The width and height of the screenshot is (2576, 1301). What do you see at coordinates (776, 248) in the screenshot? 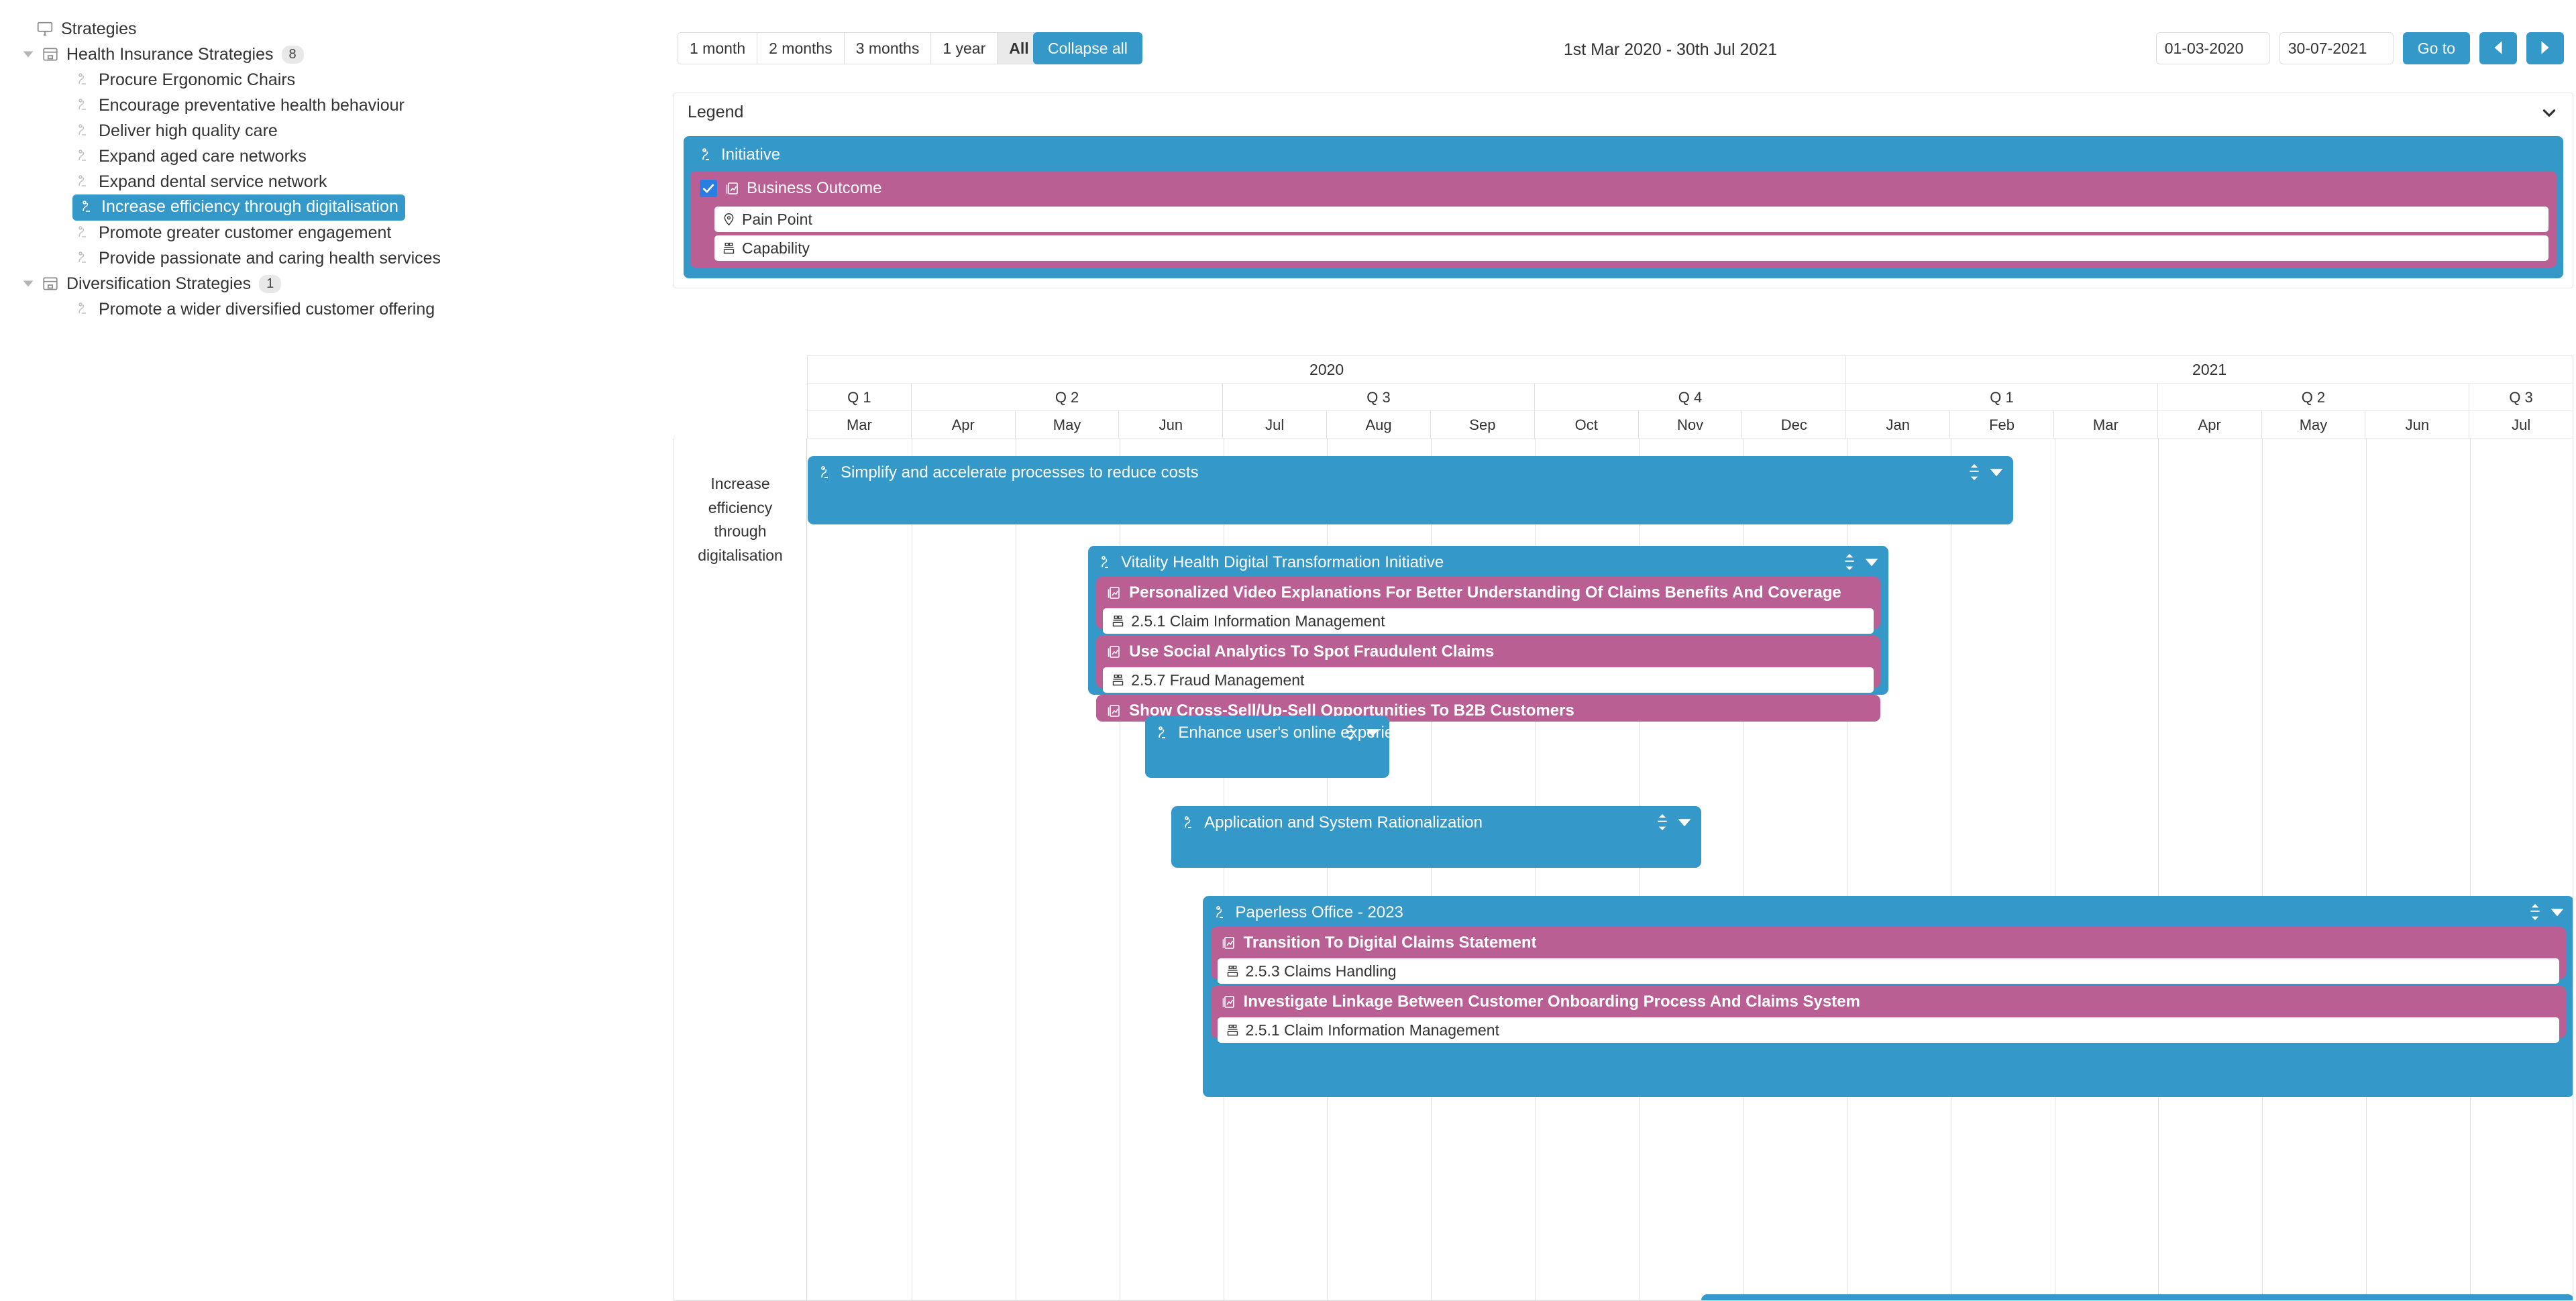
I see `legend-capability-label: Capability` at bounding box center [776, 248].